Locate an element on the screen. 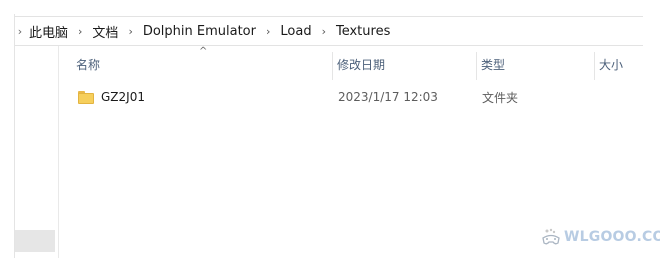 The height and width of the screenshot is (258, 660). column-header-type-label: 类型 is located at coordinates (493, 64).